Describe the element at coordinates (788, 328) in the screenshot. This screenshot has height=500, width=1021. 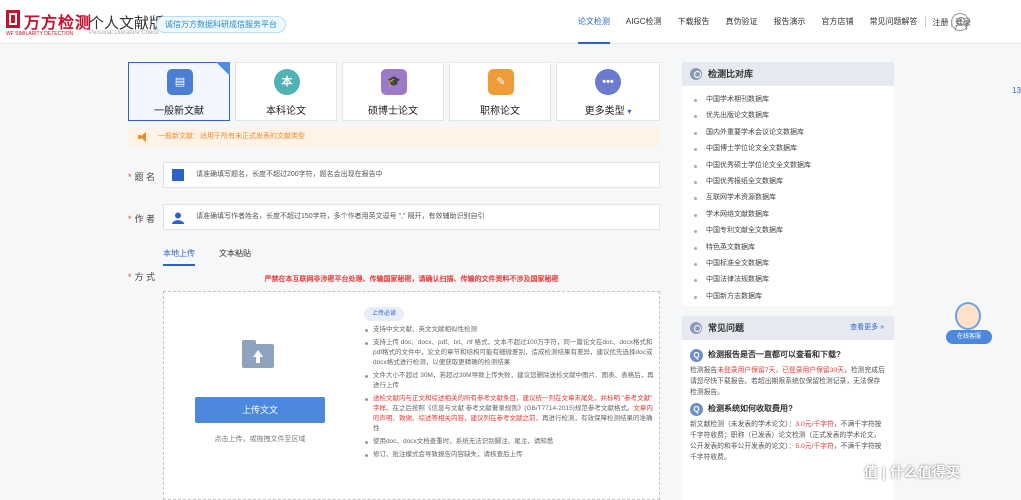
I see `faq-panel-header: 常见问题 查看更多 »` at that location.